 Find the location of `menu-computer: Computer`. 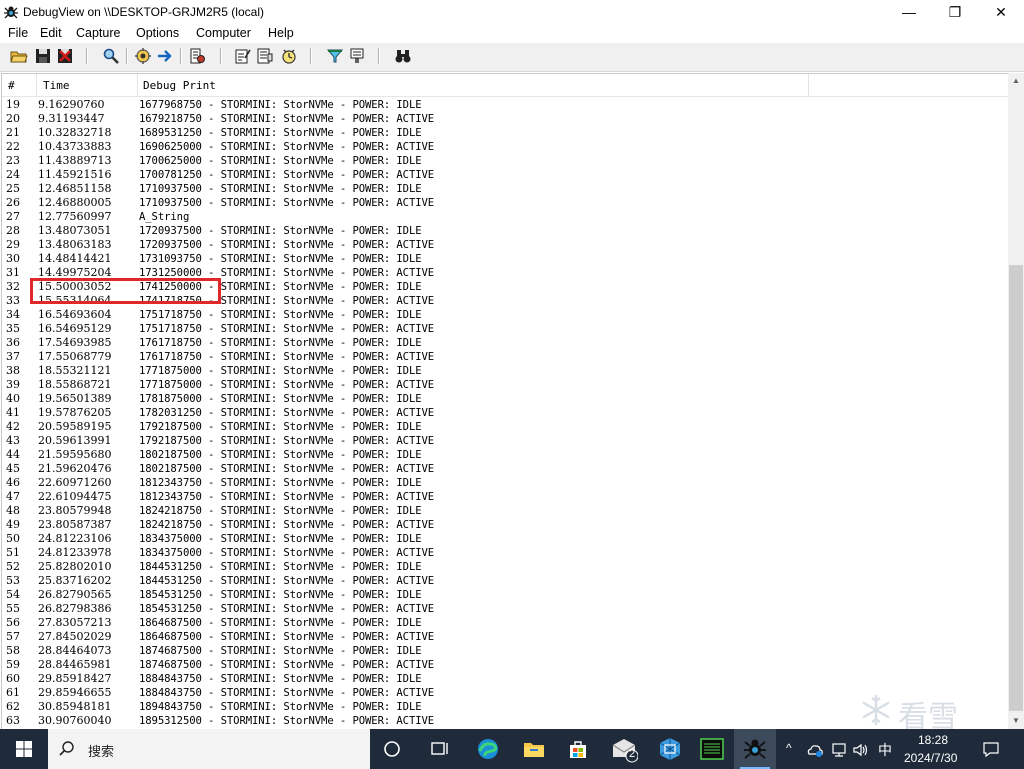

menu-computer: Computer is located at coordinates (223, 33).